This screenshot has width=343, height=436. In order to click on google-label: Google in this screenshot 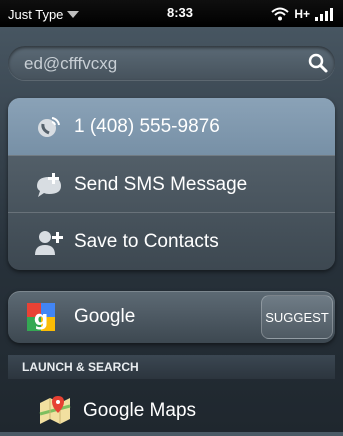, I will do `click(105, 316)`.